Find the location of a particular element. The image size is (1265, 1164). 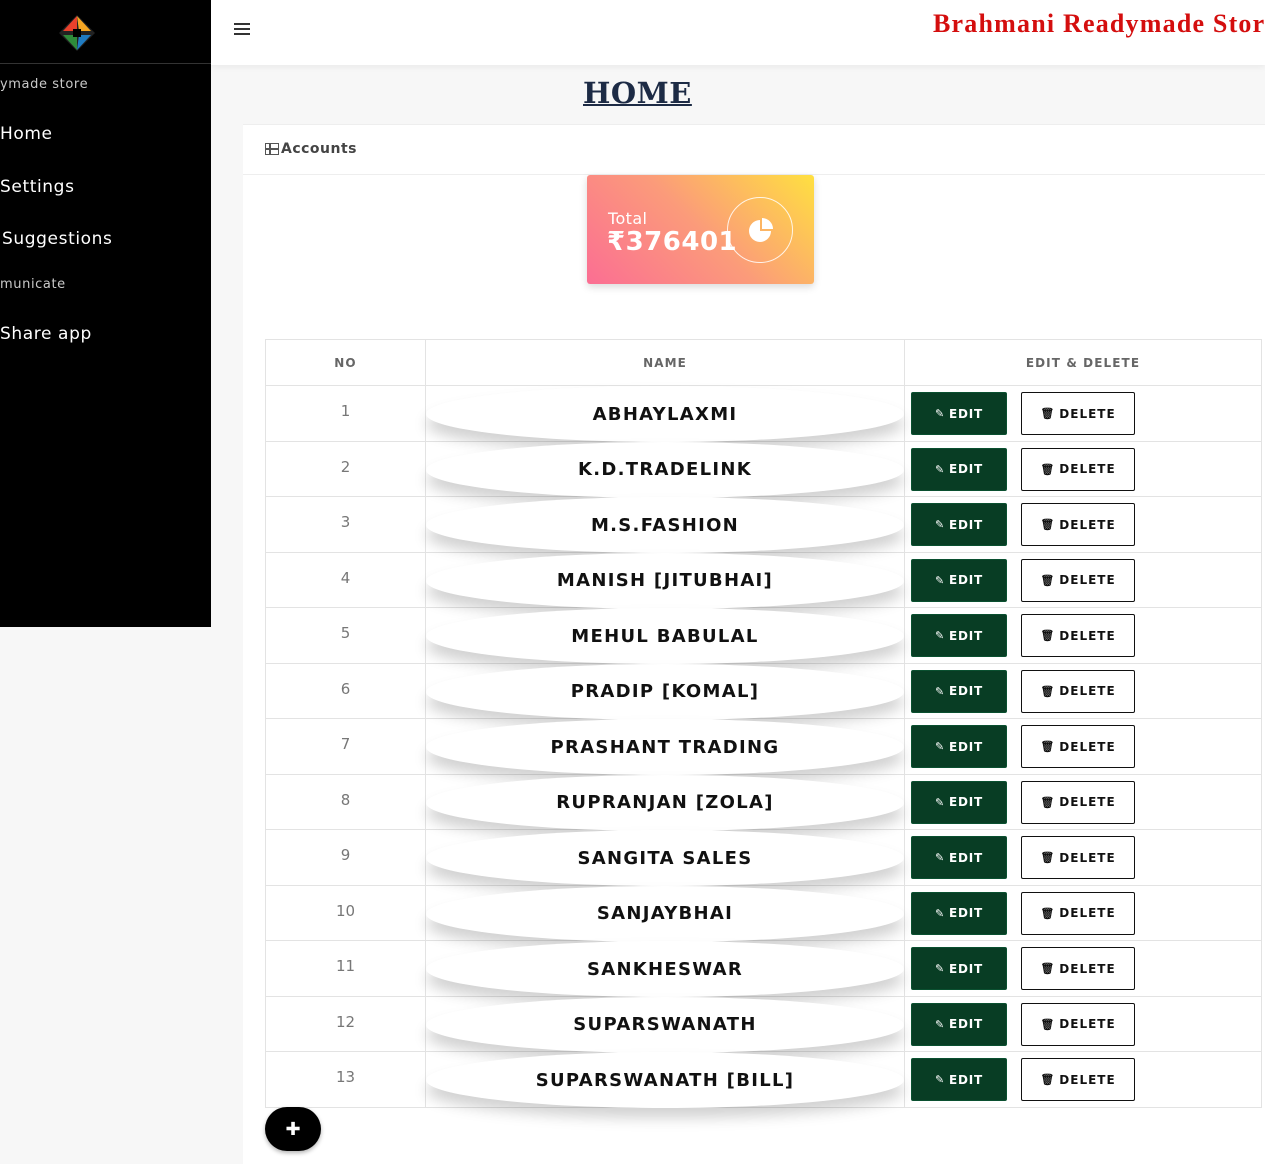

account-name: SUPARSWANATH [BILL] is located at coordinates (665, 1080).